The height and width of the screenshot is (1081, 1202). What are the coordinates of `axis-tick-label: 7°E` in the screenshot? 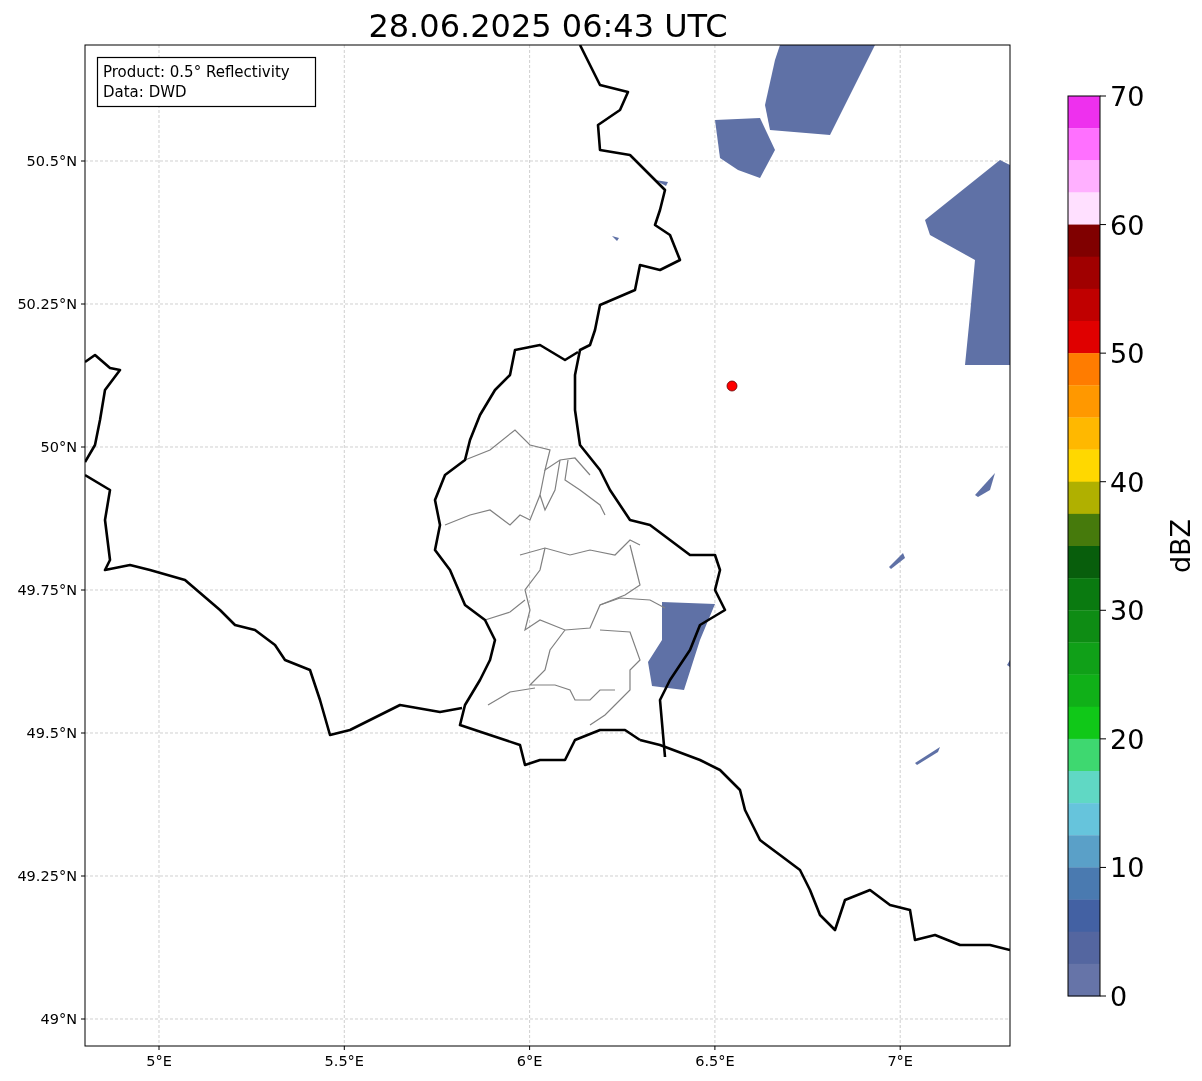 It's located at (900, 1061).